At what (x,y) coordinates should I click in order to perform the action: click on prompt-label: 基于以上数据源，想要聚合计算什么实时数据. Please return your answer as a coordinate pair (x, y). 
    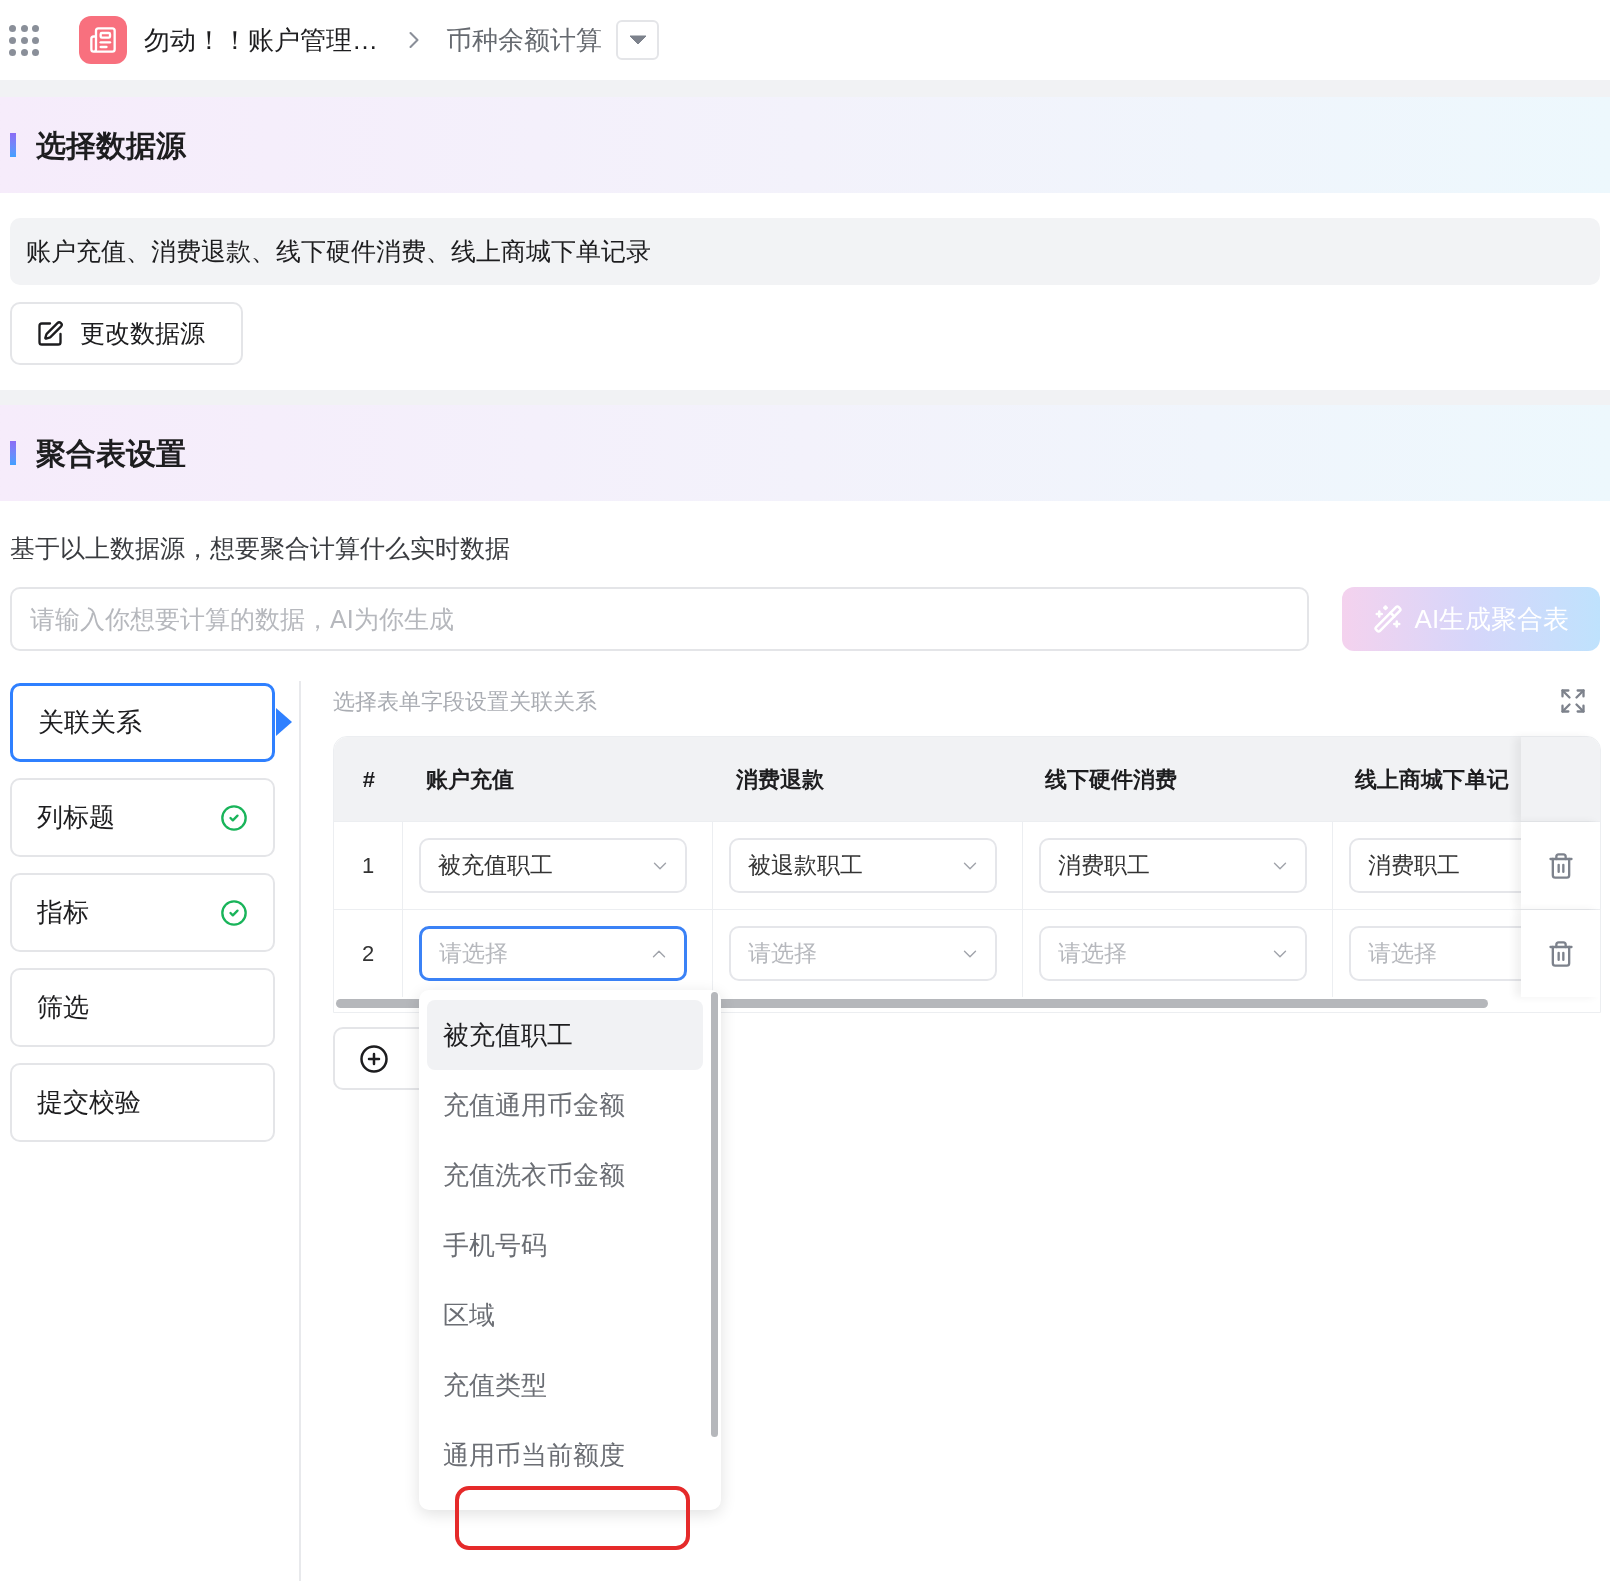
    Looking at the image, I should click on (260, 548).